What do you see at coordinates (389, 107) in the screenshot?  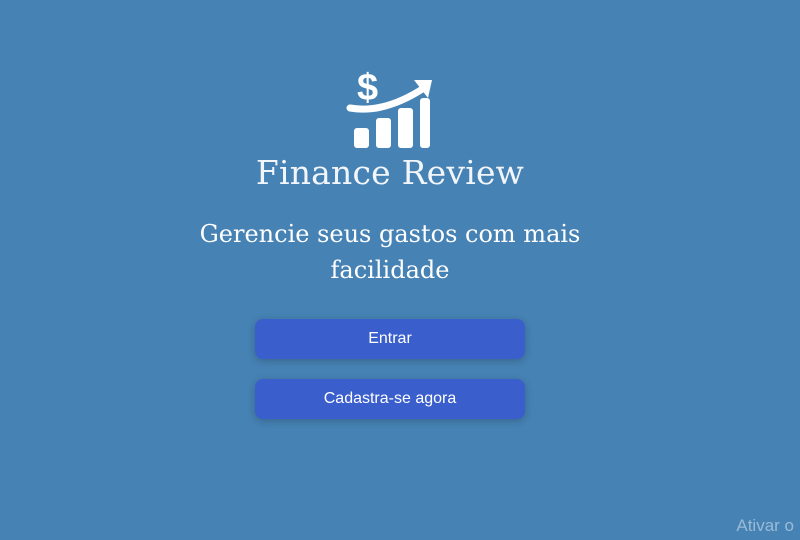 I see `dollar-growth-chart-icon: $` at bounding box center [389, 107].